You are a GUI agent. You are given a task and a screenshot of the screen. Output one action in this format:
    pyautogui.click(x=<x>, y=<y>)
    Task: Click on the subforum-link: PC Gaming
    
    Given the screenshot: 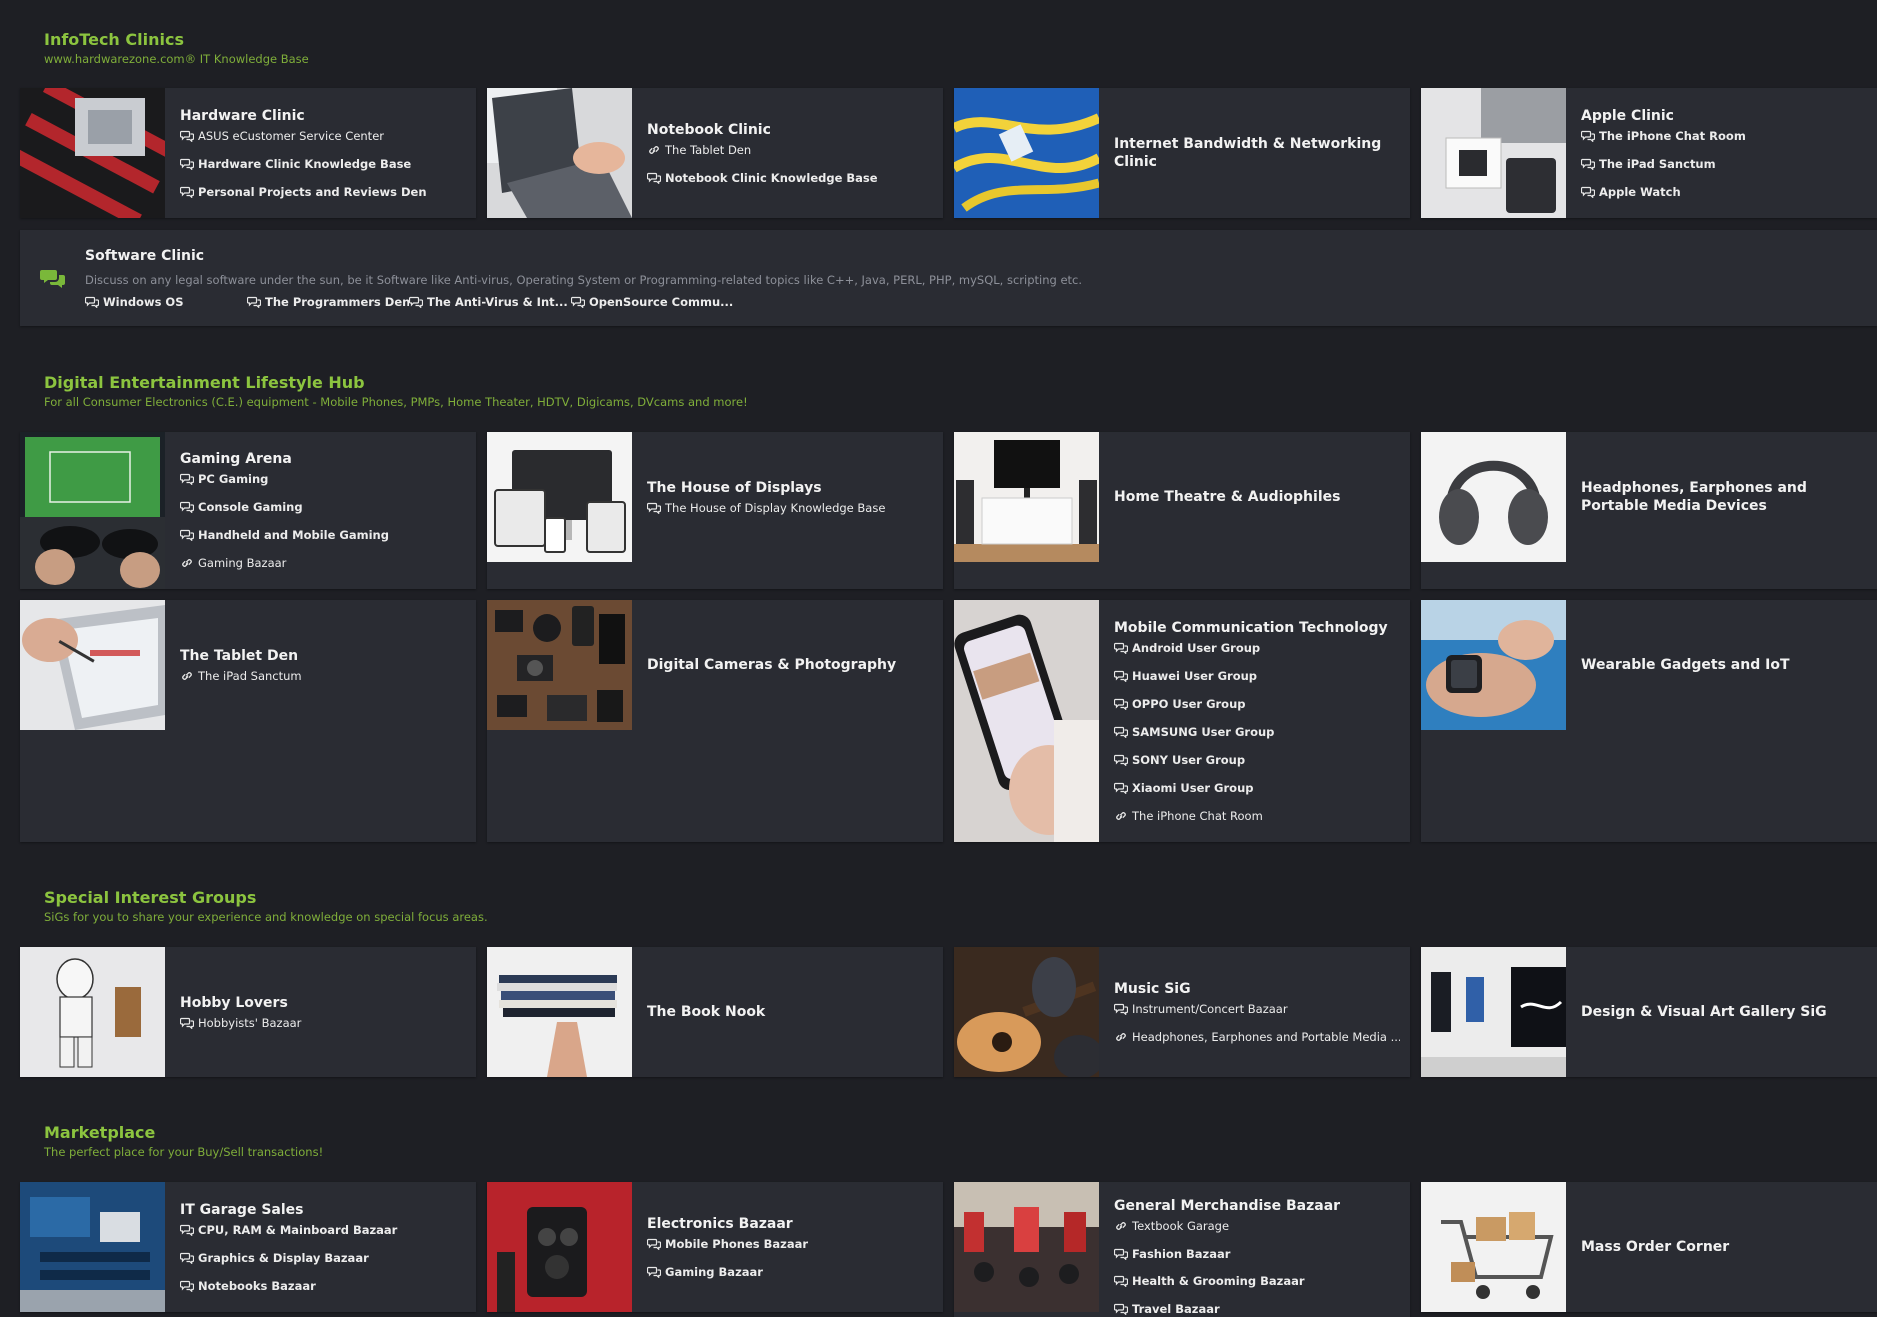 What is the action you would take?
    pyautogui.click(x=323, y=479)
    